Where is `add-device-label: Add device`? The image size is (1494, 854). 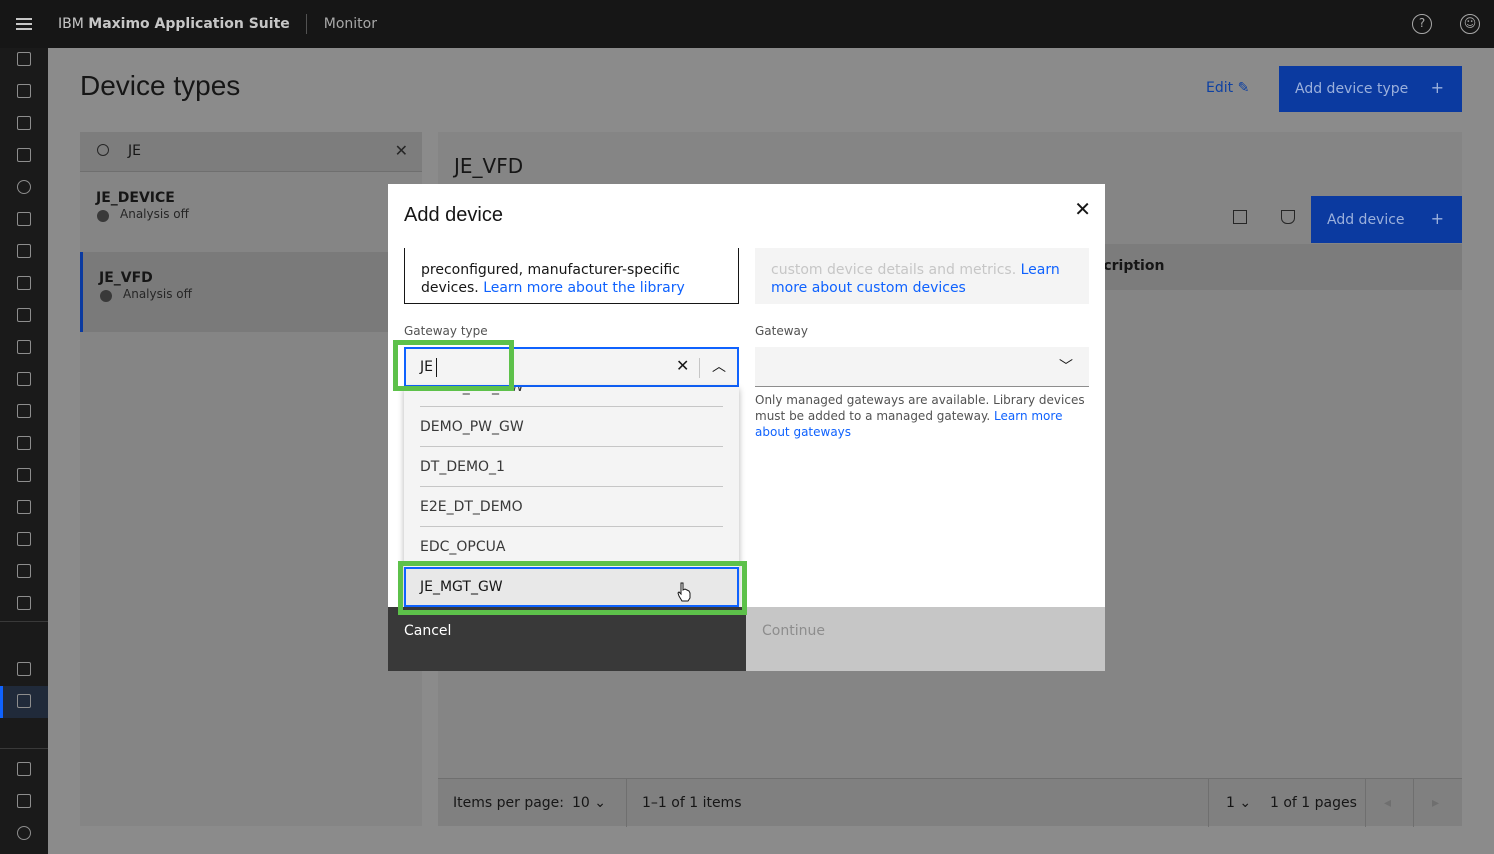
add-device-label: Add device is located at coordinates (1366, 220).